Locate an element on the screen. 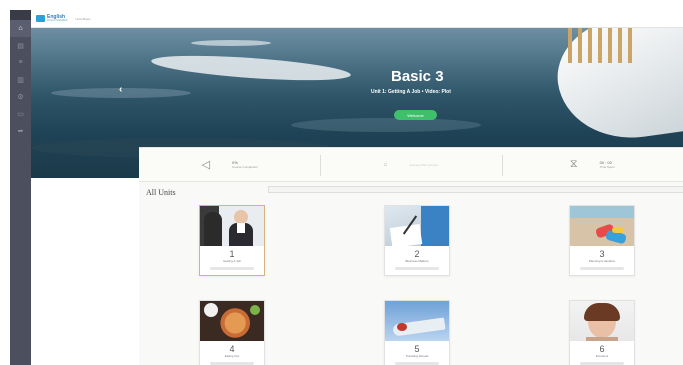  stat-item: ▫ Average Mini Quizzes is located at coordinates (410, 164).